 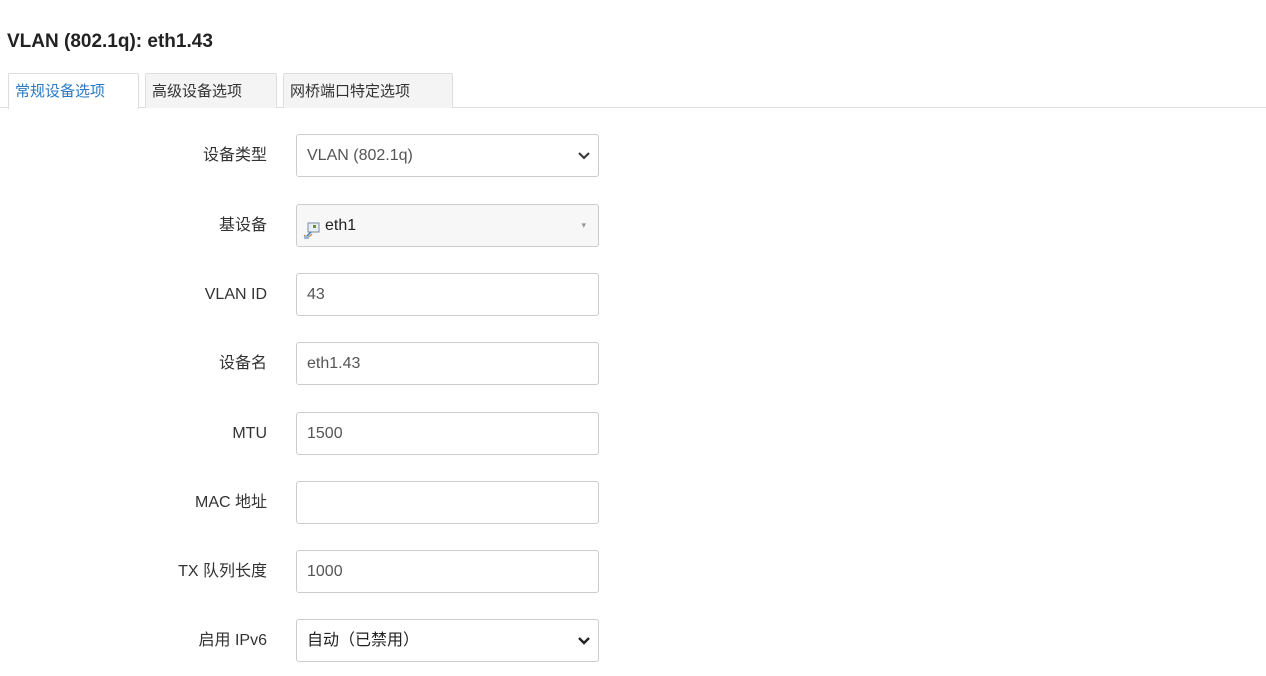 What do you see at coordinates (211, 90) in the screenshot?
I see `tab-advanced-options: 高级设备选项` at bounding box center [211, 90].